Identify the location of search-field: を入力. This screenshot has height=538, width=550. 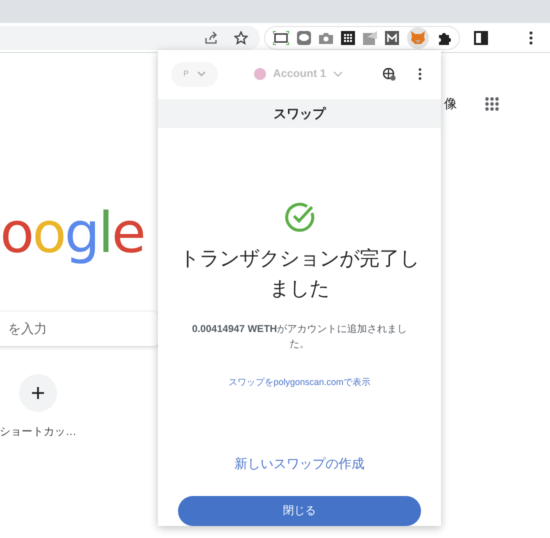
(79, 329).